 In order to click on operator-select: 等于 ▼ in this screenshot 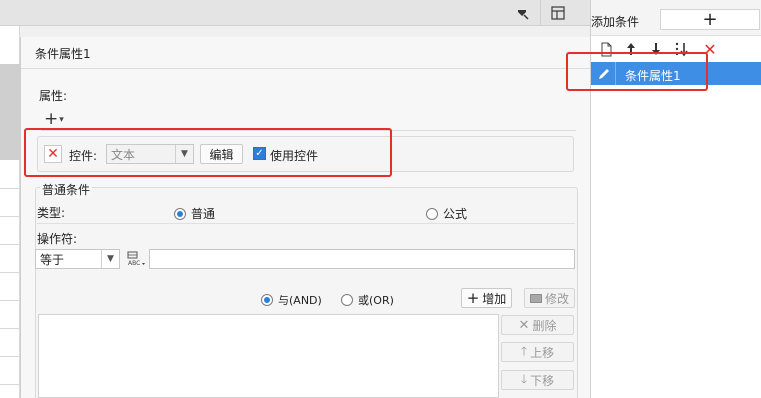, I will do `click(77, 259)`.